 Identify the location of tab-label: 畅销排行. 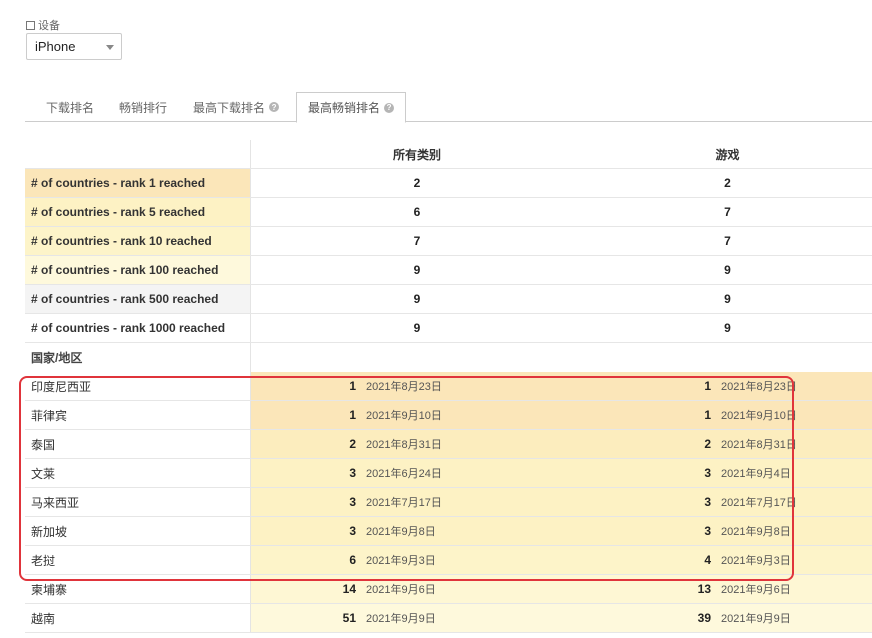
(143, 107).